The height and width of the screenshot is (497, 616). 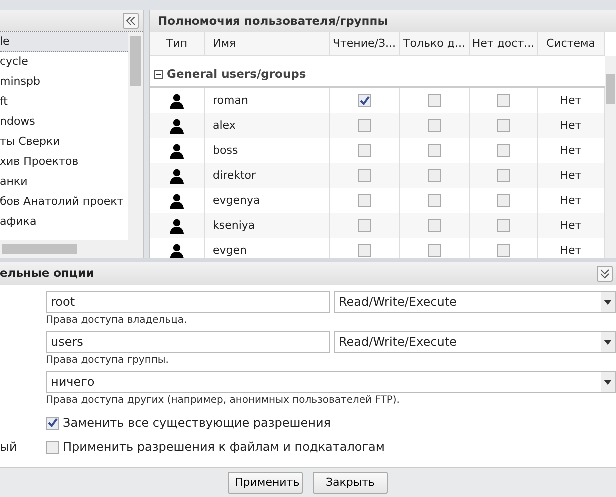 I want to click on horizontal-scrollbar, so click(x=71, y=249).